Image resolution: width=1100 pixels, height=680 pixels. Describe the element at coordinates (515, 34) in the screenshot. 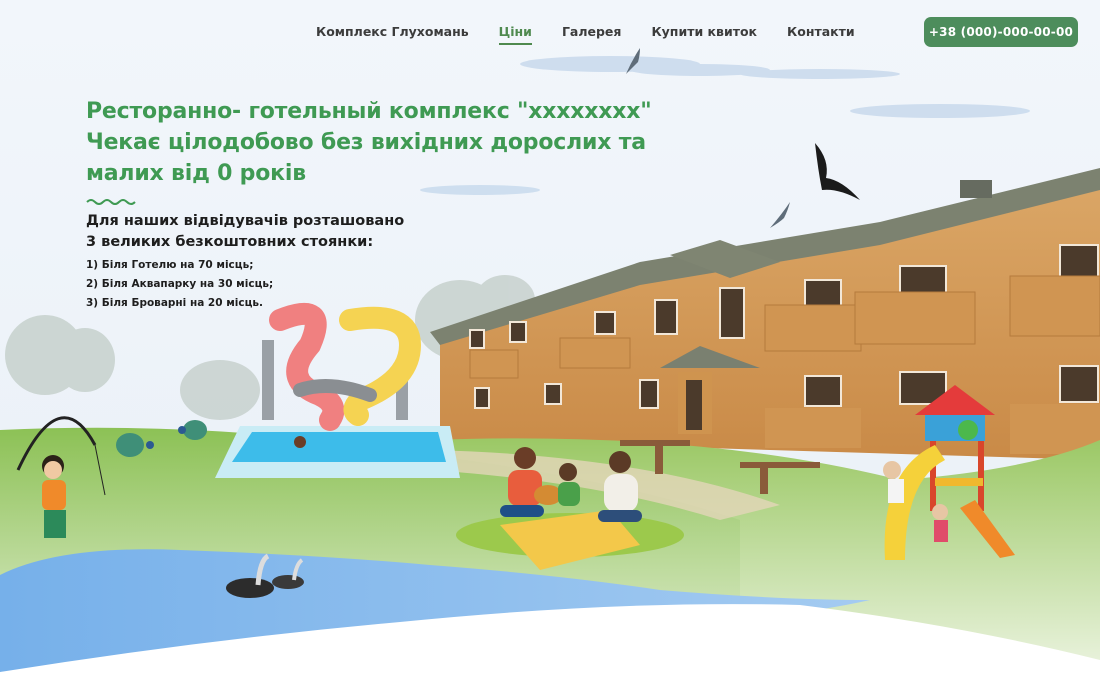

I see `nav-item-prices: Ціни` at that location.